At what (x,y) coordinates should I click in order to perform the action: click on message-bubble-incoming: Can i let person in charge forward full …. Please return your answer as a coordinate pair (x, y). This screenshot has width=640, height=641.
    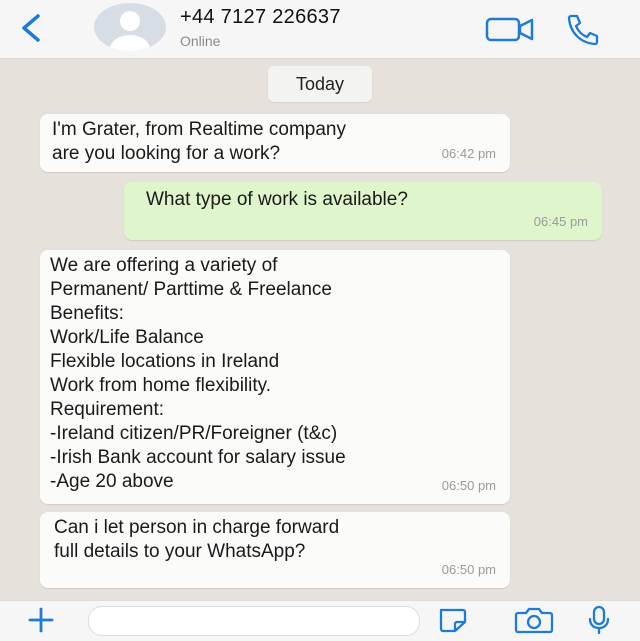
    Looking at the image, I should click on (275, 550).